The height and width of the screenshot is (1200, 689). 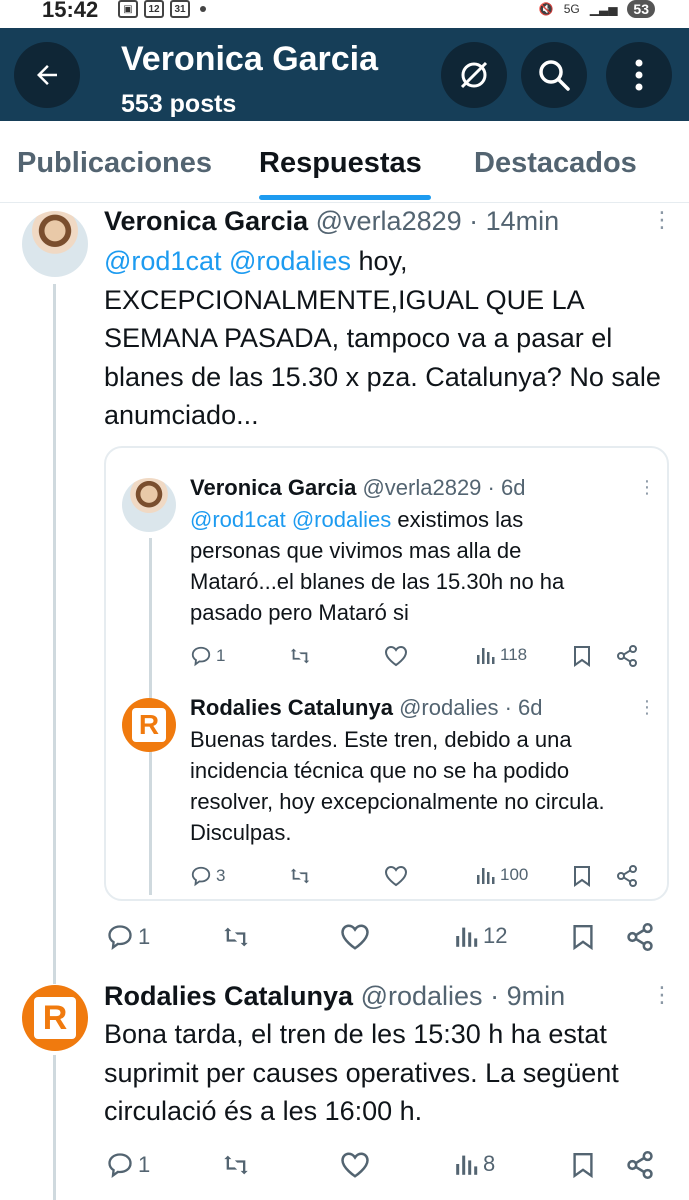 What do you see at coordinates (180, 9) in the screenshot?
I see `calendar-icon: 31` at bounding box center [180, 9].